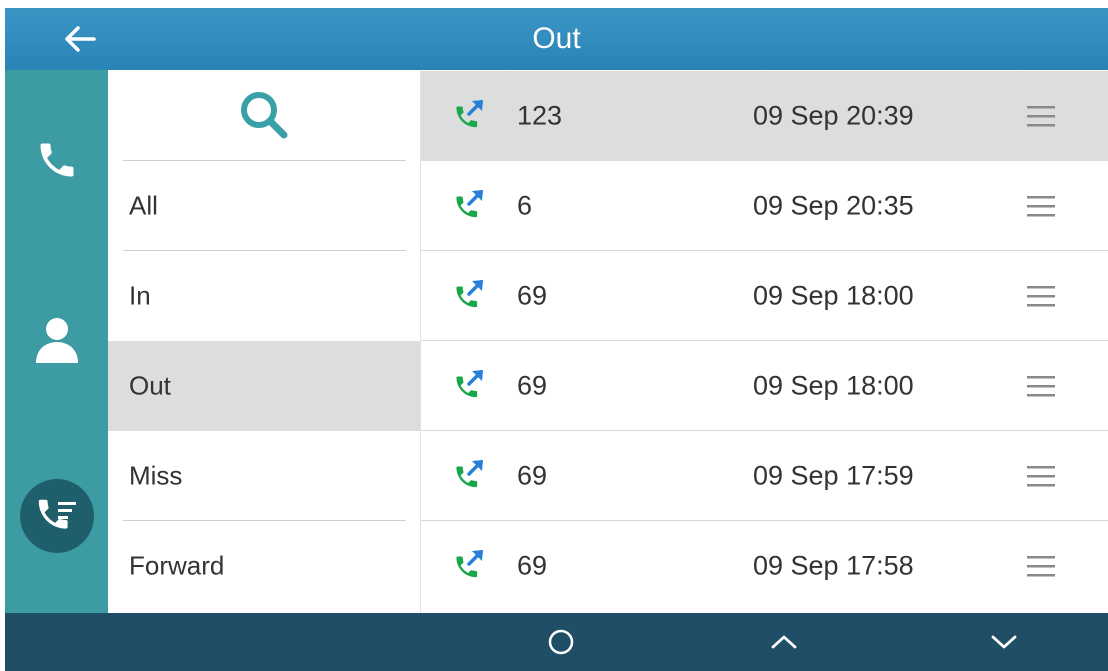 This screenshot has width=1108, height=671. I want to click on call-row: 6 09 Sep 20:35, so click(764, 206).